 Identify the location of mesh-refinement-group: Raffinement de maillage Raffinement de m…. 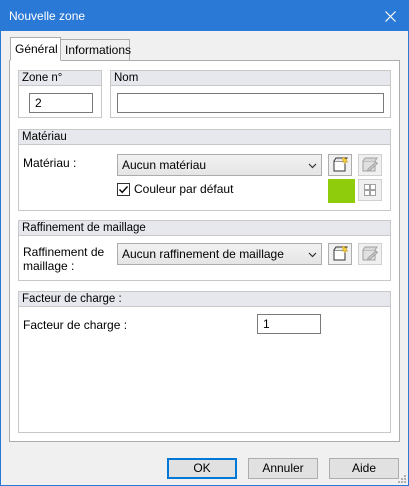
(204, 250).